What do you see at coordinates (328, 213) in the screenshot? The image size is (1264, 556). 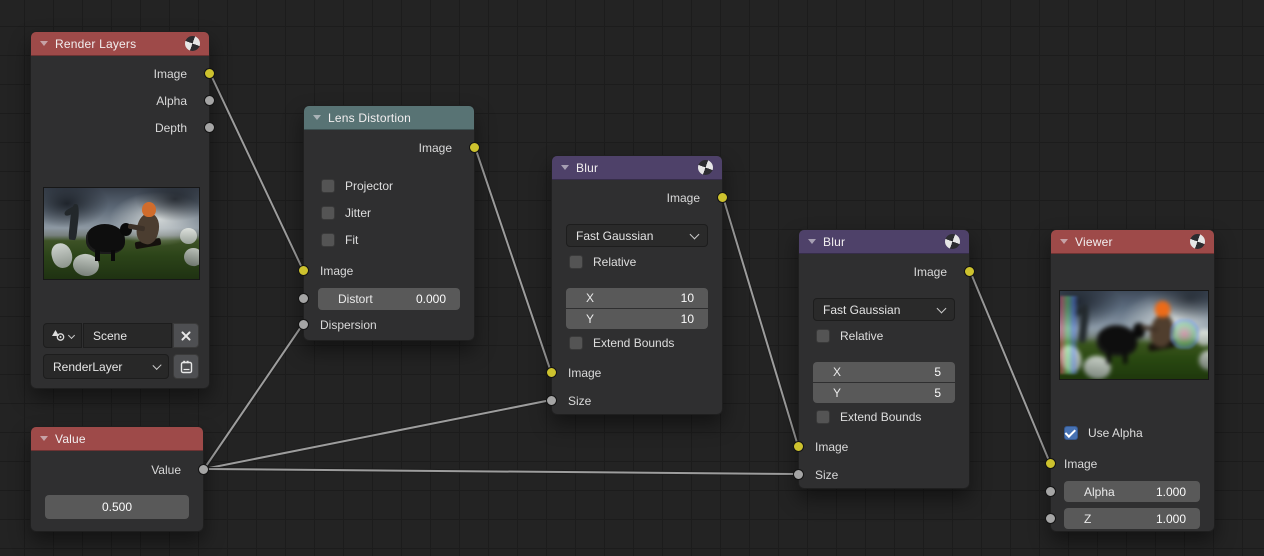 I see `jitter-checkbox` at bounding box center [328, 213].